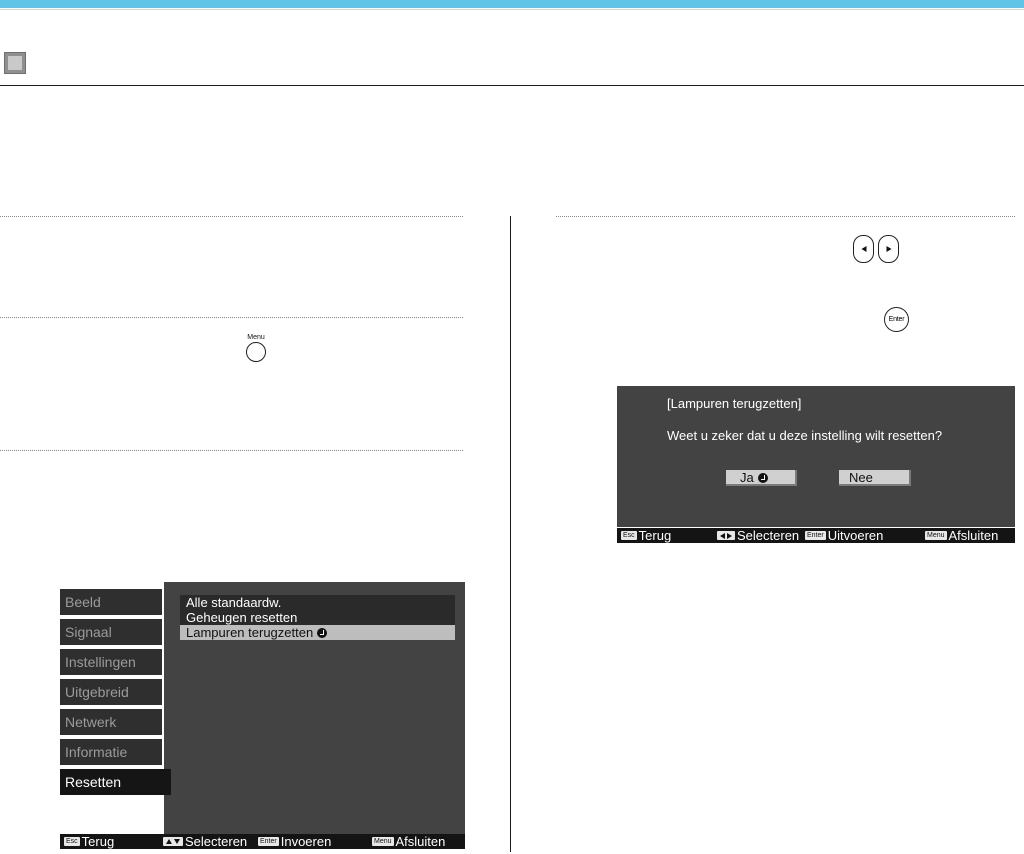 This screenshot has width=1024, height=854. I want to click on section-marker-icon, so click(15, 63).